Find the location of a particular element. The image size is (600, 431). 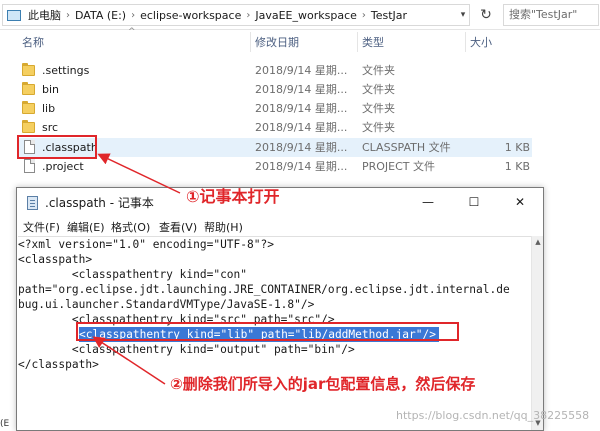

refresh-icon: ↻ is located at coordinates (486, 15).